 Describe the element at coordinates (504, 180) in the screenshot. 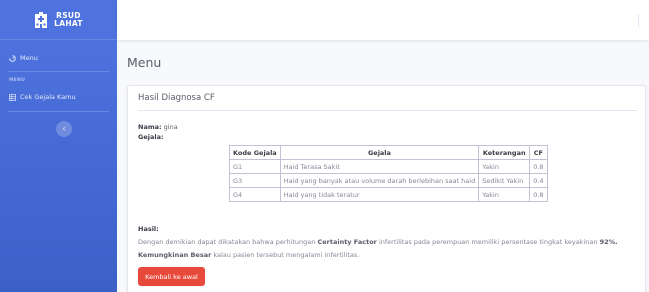

I see `cell-keterangan: Sedikit Yakin` at that location.